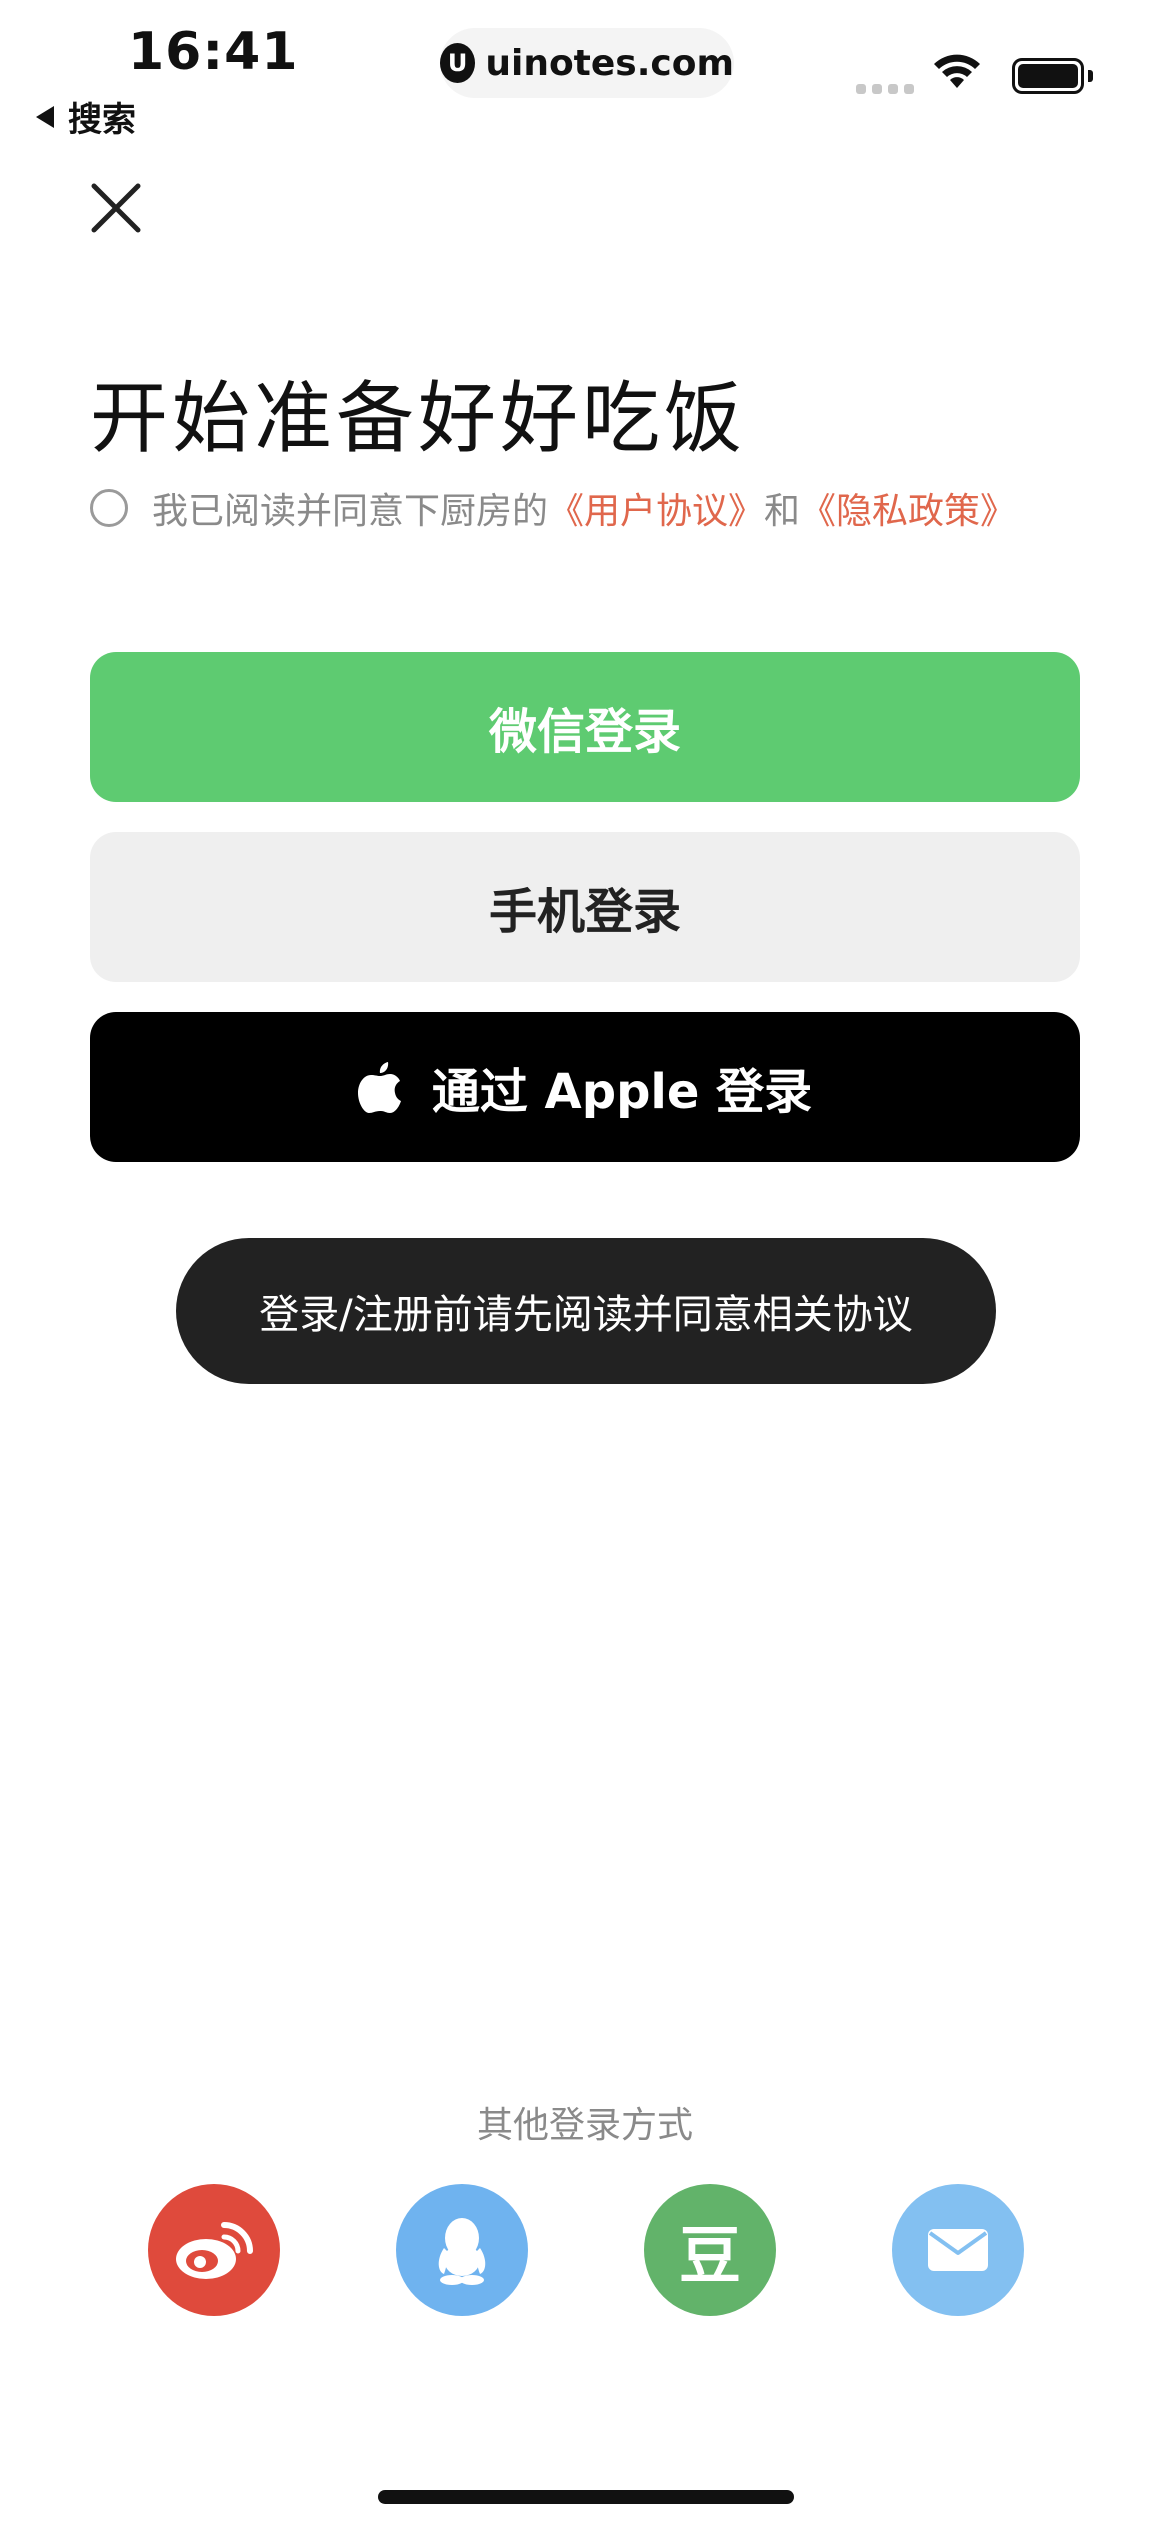 This screenshot has width=1170, height=2532. Describe the element at coordinates (584, 732) in the screenshot. I see `wechat-login-label: 微信登录` at that location.